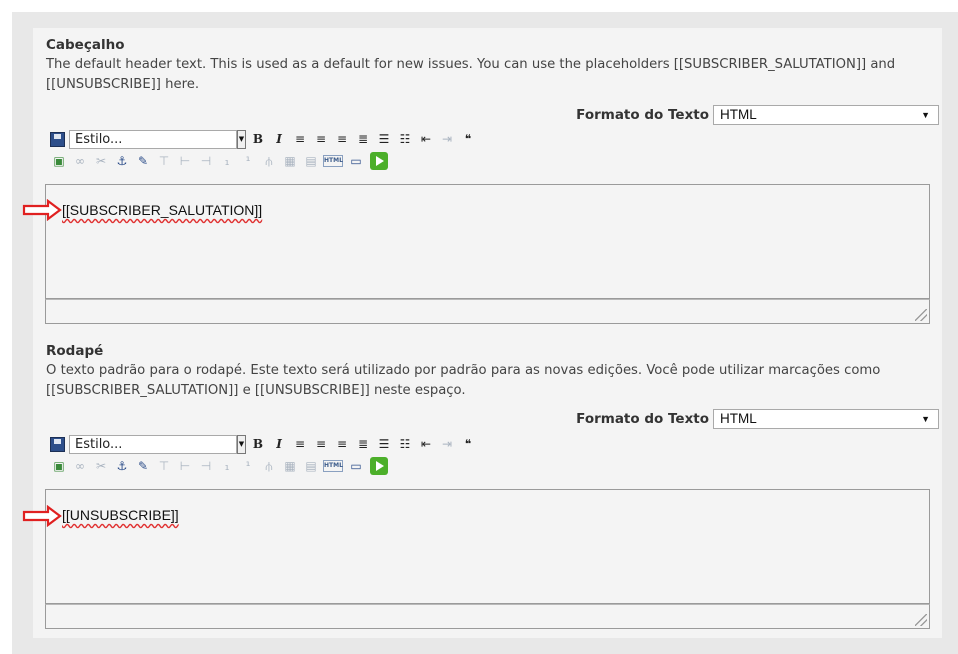  Describe the element at coordinates (85, 45) in the screenshot. I see `header-title: Cabeçalho` at that location.